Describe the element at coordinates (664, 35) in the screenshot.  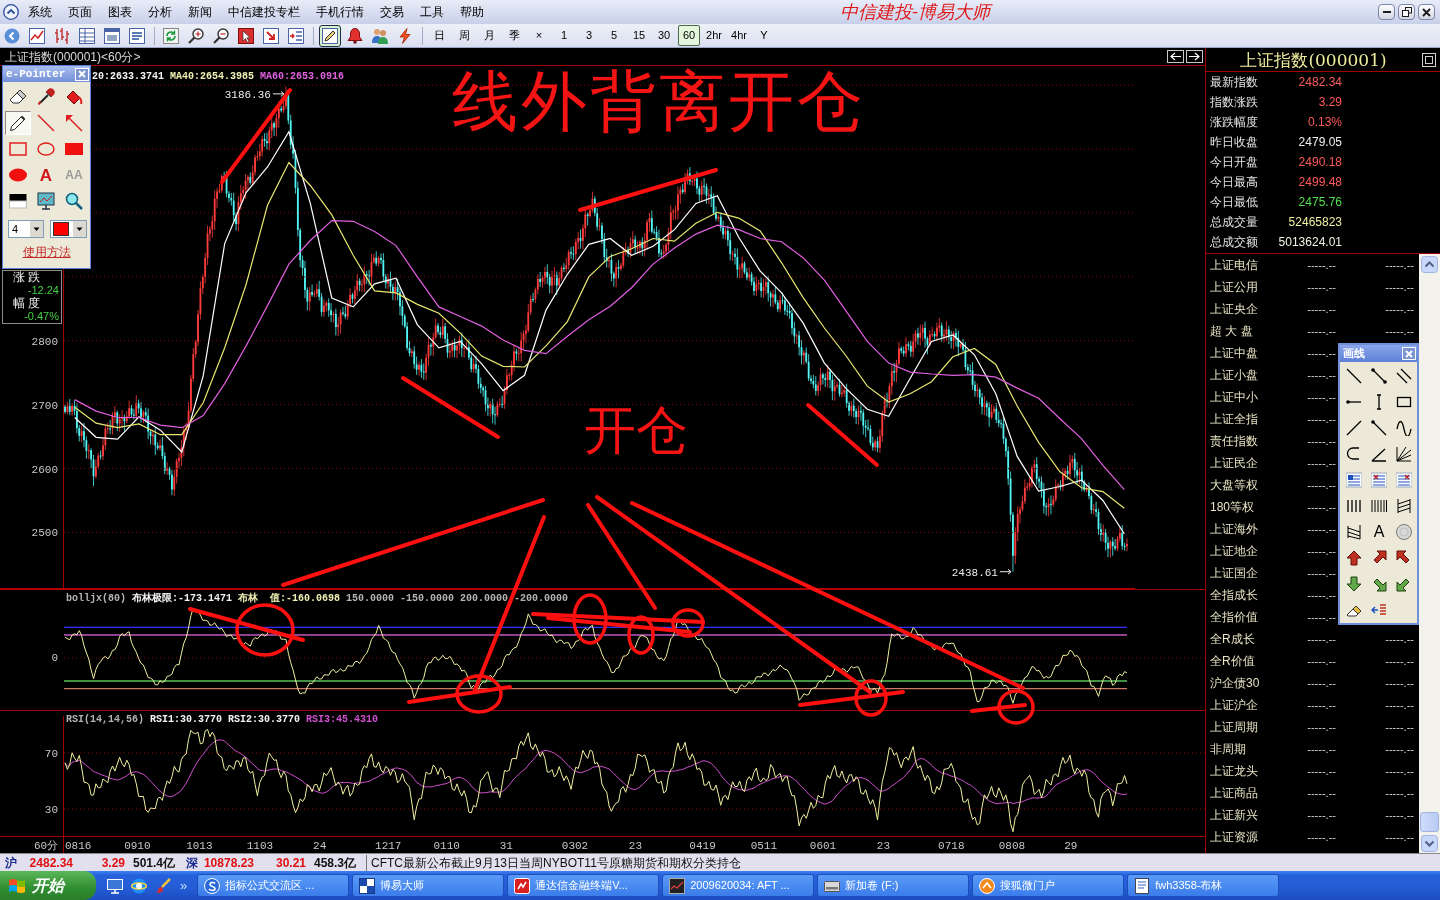
I see `period-button: 30` at that location.